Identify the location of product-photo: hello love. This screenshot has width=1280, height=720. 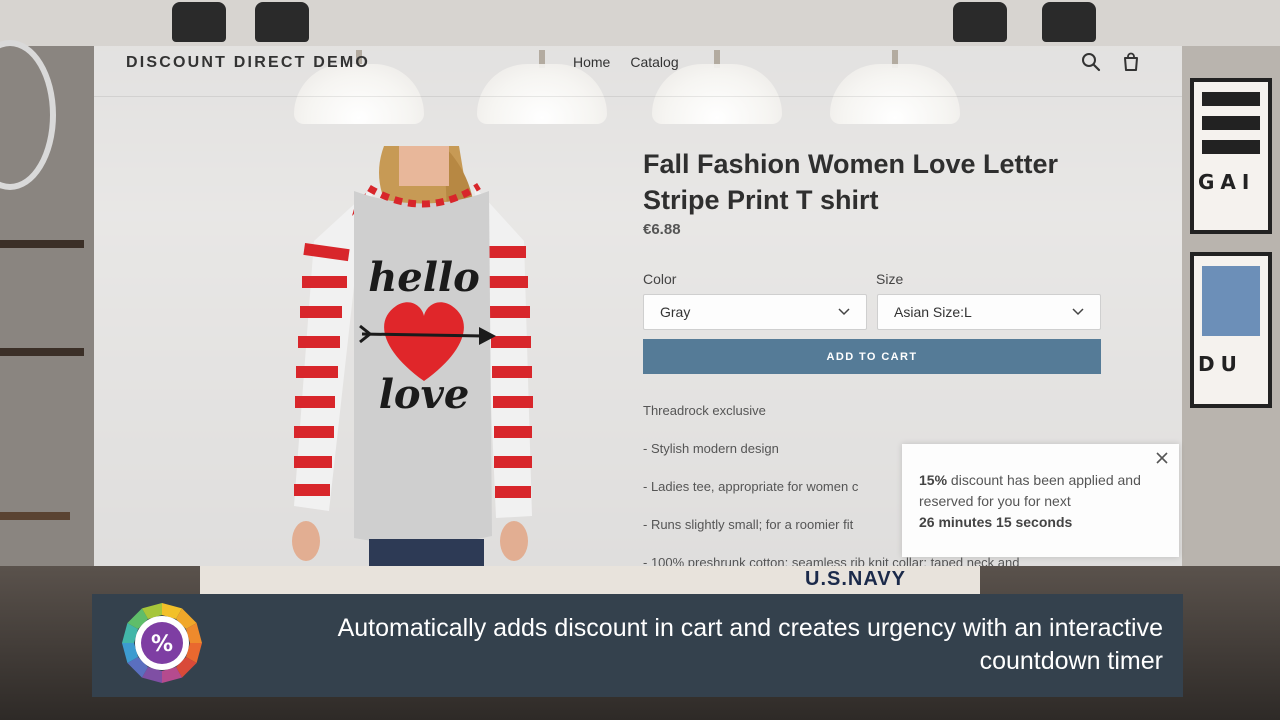
(412, 356).